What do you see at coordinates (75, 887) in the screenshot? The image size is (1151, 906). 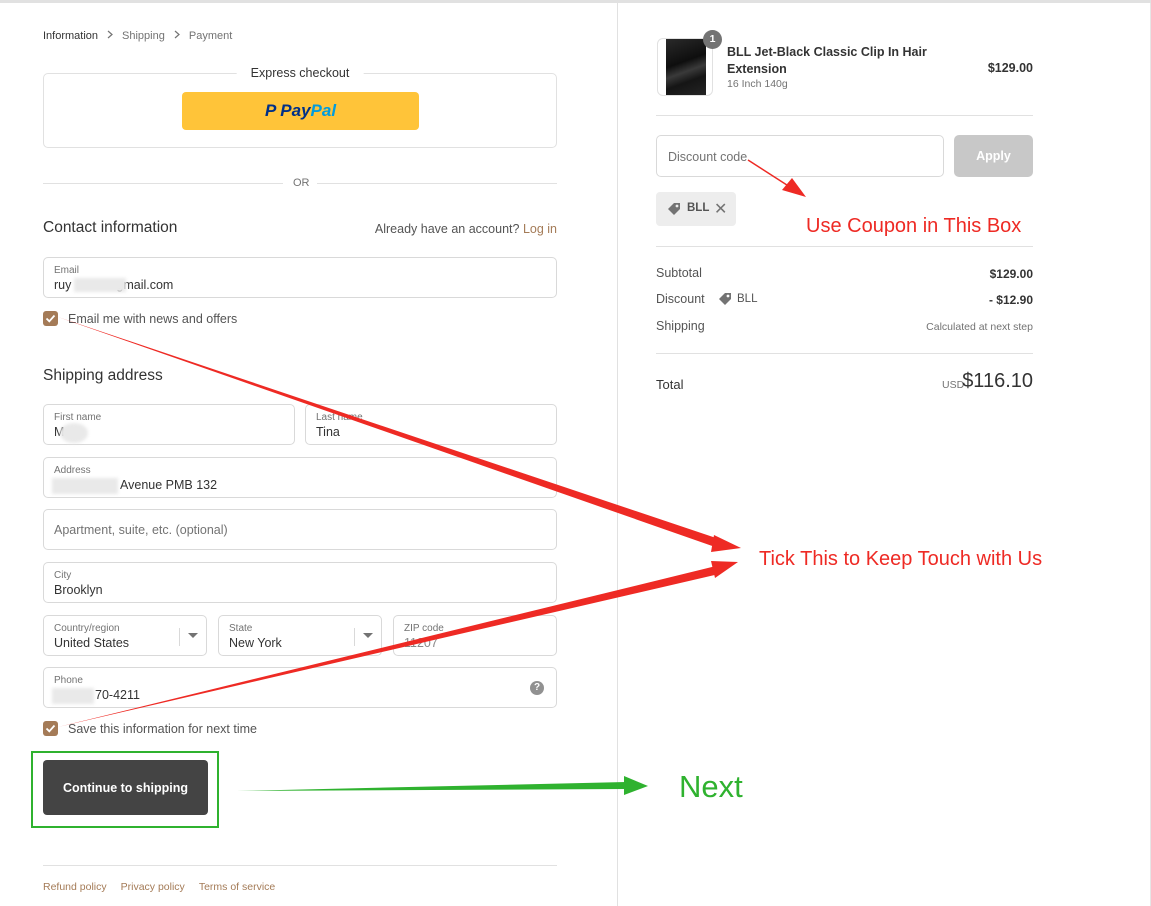 I see `refund-policy-link: Refund policy` at bounding box center [75, 887].